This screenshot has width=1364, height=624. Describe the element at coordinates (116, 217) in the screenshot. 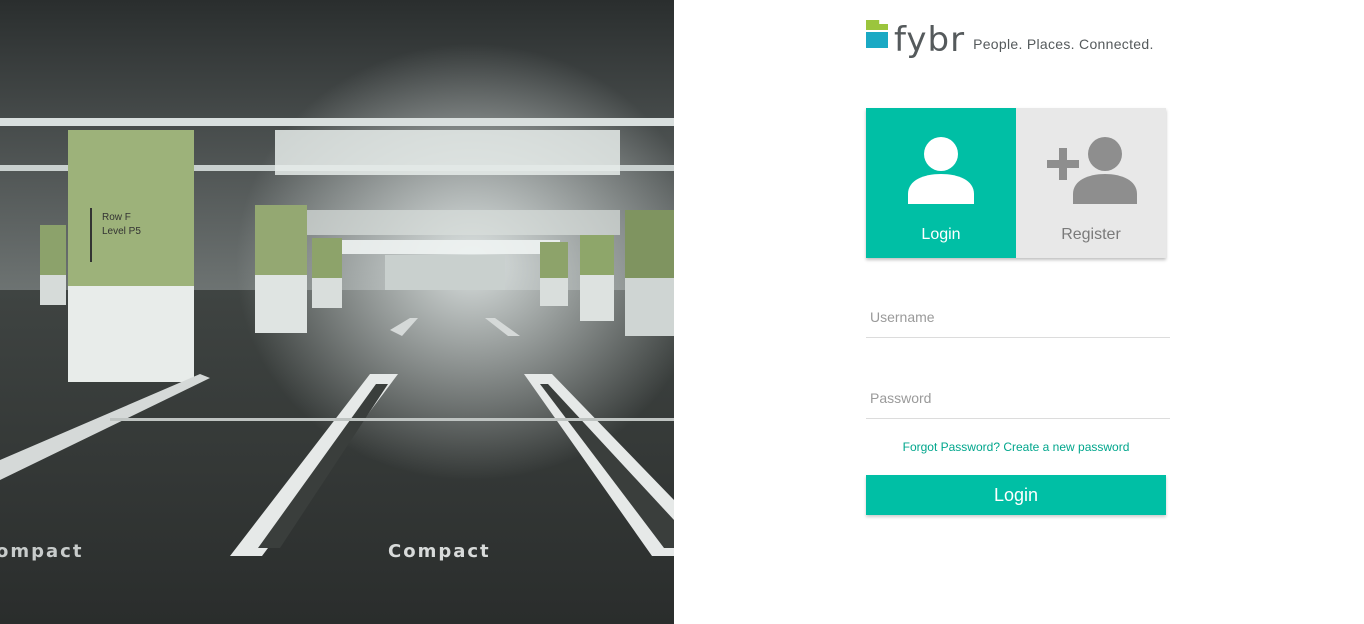

I see `sign-row-text: Row F` at that location.